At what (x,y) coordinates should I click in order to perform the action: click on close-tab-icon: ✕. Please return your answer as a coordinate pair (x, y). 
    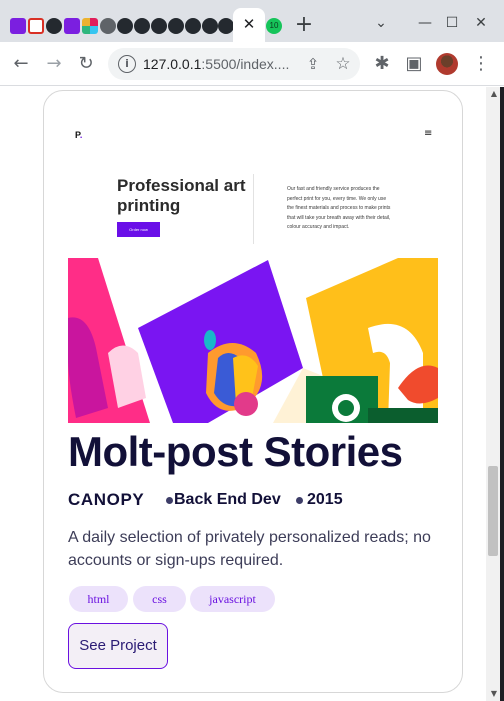
    Looking at the image, I should click on (249, 24).